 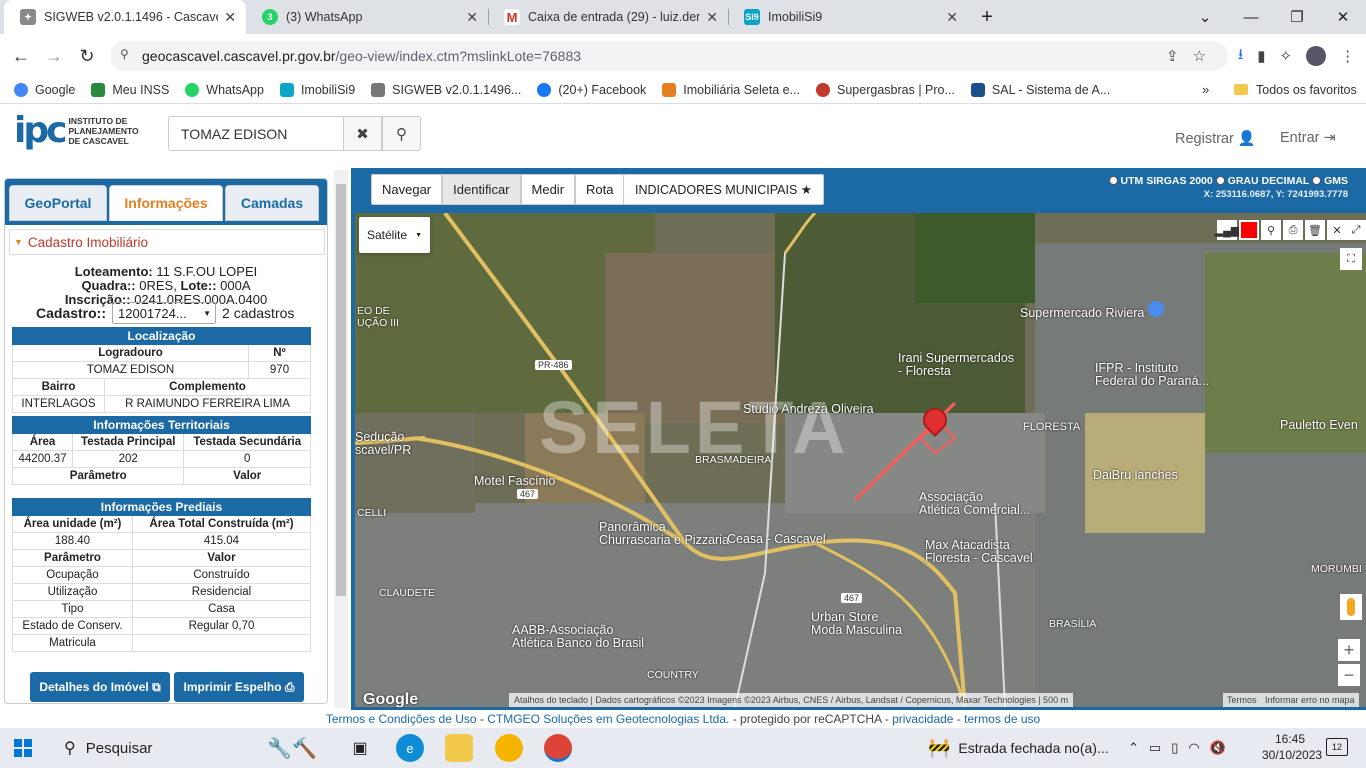 I want to click on new-tab-button: +, so click(x=987, y=17).